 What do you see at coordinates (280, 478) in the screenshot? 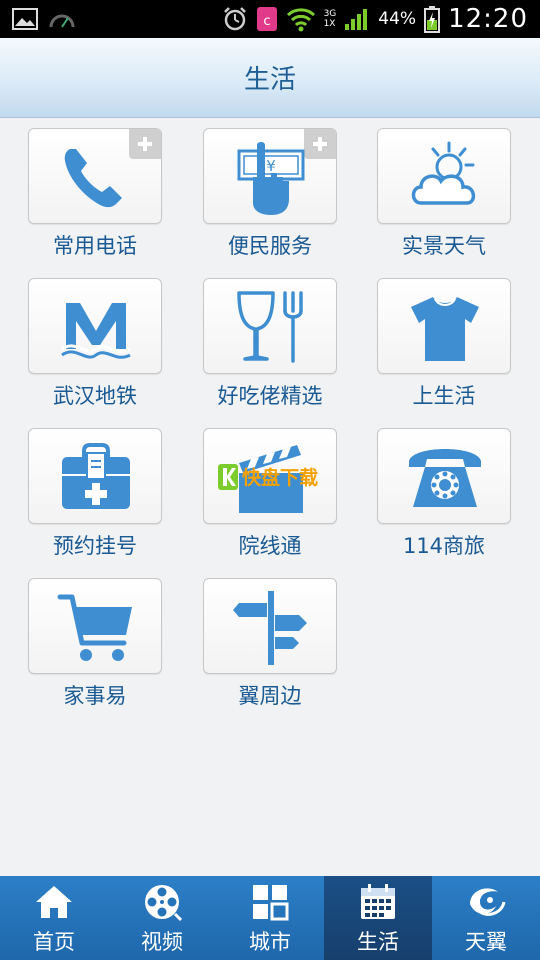
I see `watermark-text: 快盘下载` at bounding box center [280, 478].